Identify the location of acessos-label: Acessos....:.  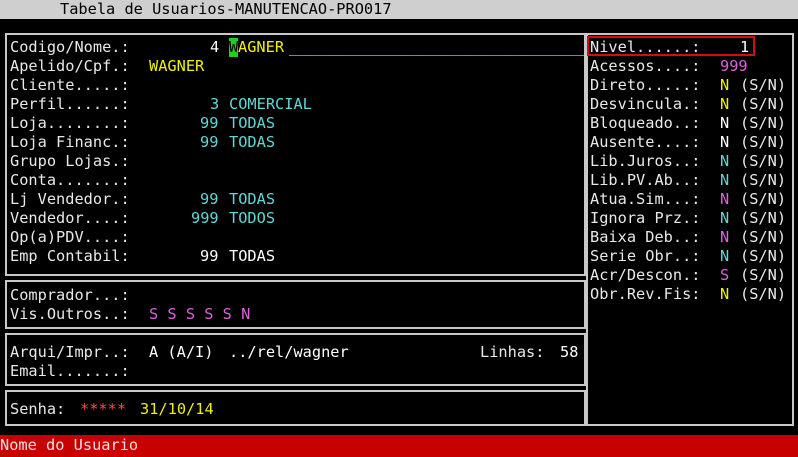
(645, 66).